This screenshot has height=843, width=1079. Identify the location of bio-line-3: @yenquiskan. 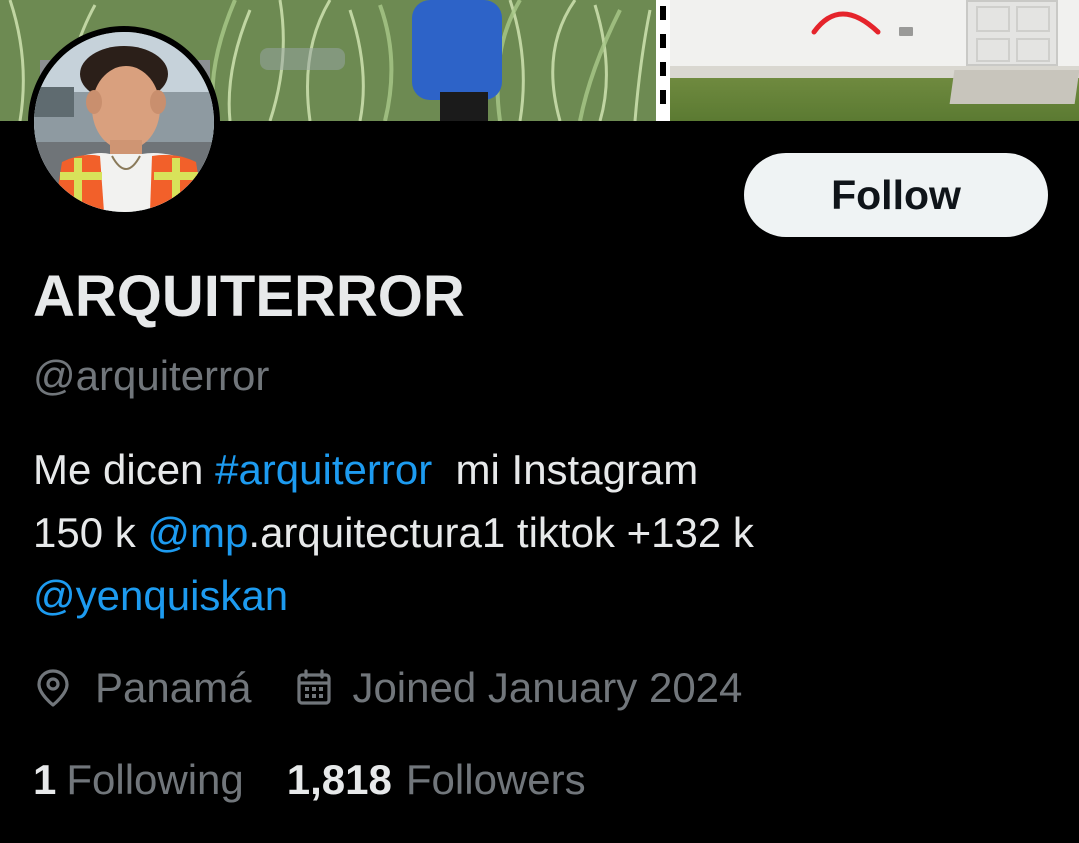
(543, 595).